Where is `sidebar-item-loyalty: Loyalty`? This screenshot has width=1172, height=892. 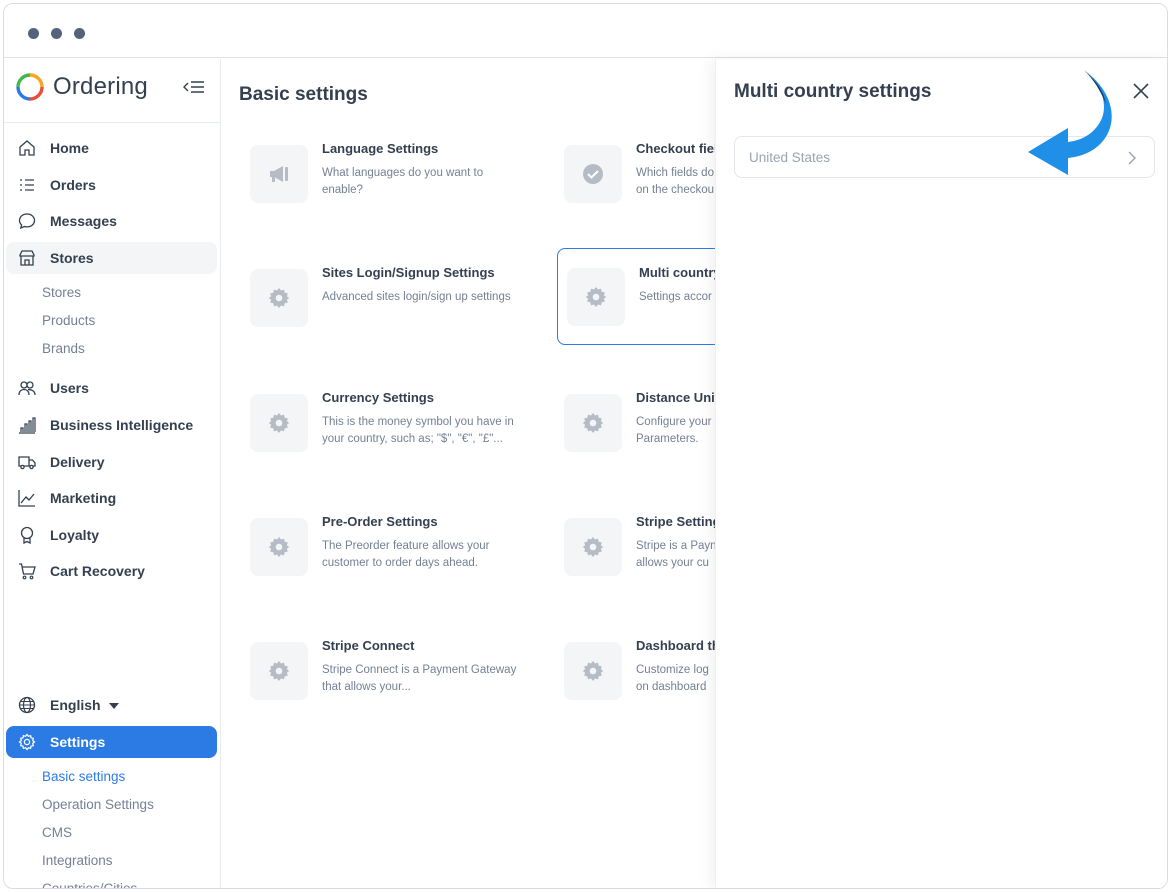
sidebar-item-loyalty: Loyalty is located at coordinates (111, 535).